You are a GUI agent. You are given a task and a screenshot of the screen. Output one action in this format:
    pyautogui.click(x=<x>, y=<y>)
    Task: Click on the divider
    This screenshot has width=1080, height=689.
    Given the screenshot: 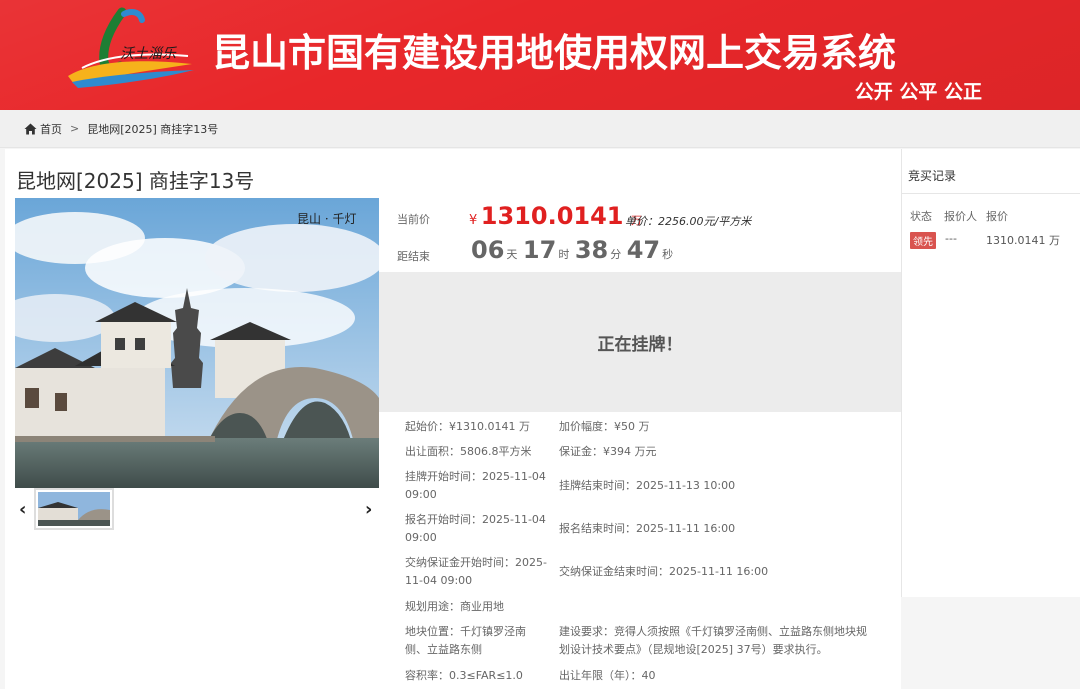 What is the action you would take?
    pyautogui.click(x=991, y=193)
    